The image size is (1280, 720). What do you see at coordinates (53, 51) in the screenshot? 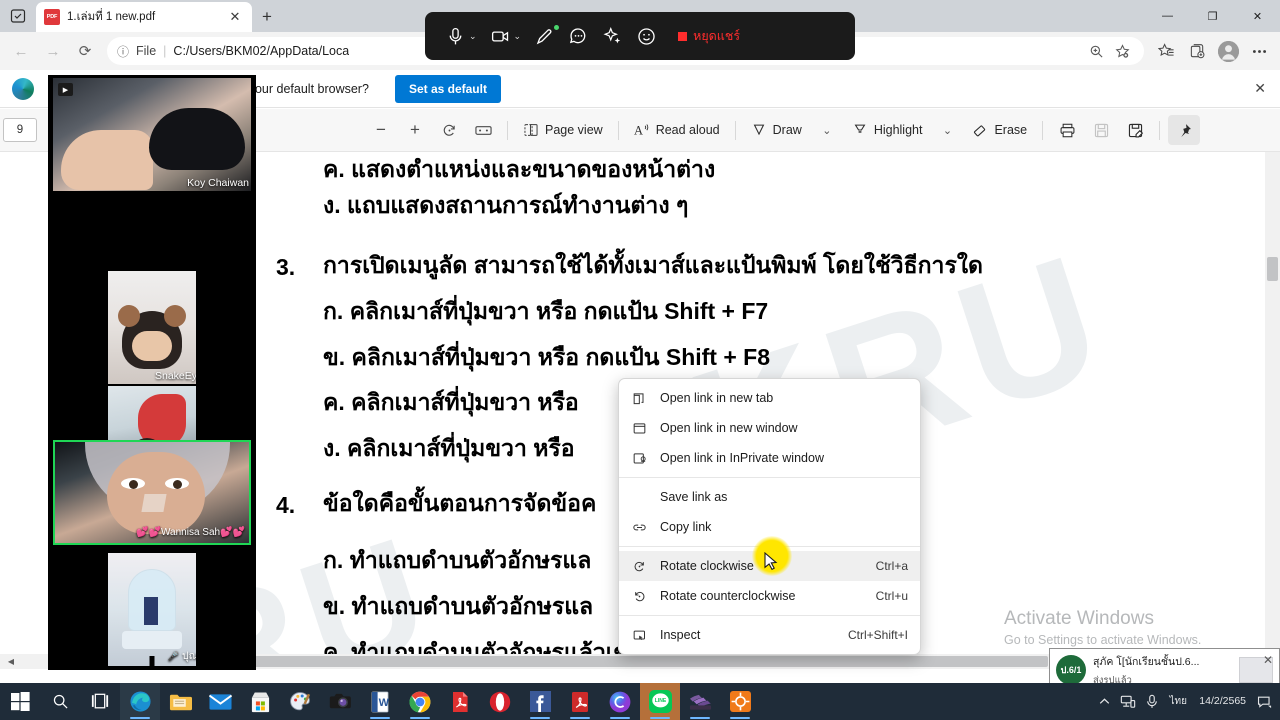
I see `forward-button: →` at bounding box center [53, 51].